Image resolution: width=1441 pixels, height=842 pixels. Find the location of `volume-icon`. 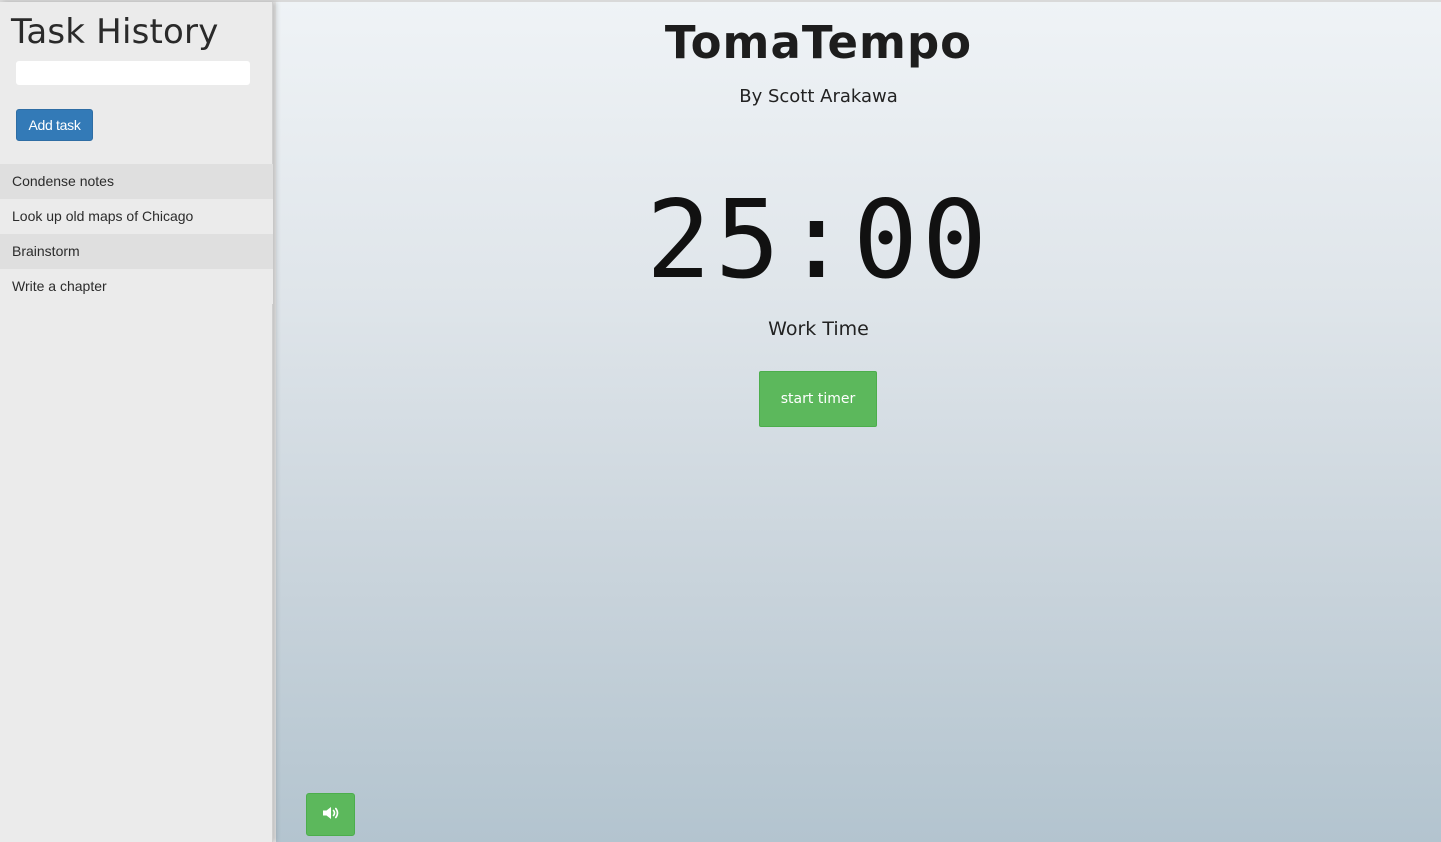

volume-icon is located at coordinates (331, 814).